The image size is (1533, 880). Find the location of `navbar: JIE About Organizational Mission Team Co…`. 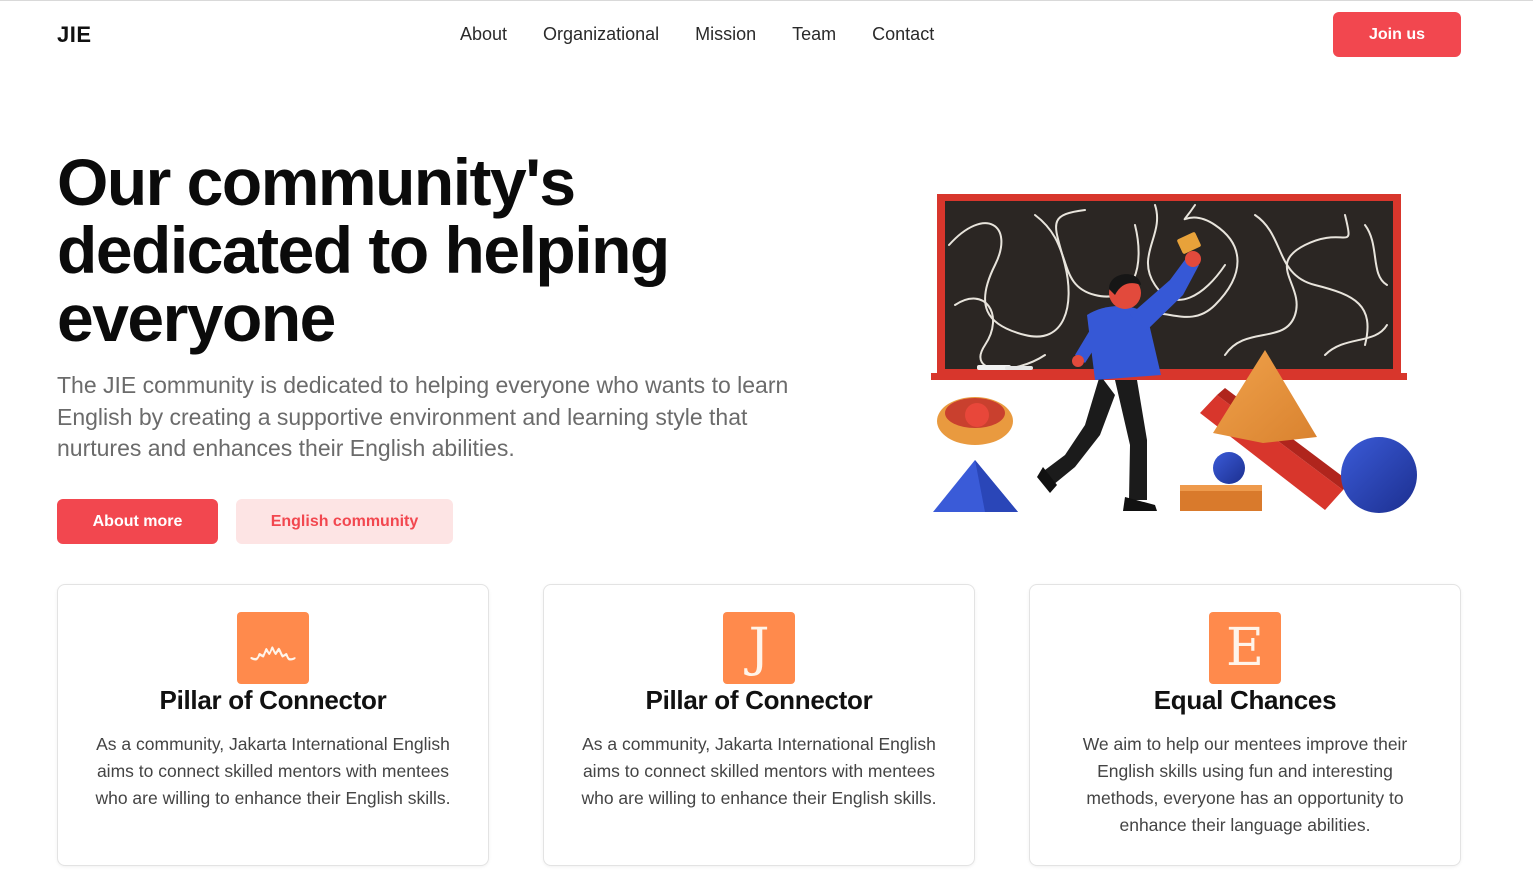

navbar: JIE About Organizational Mission Team Co… is located at coordinates (766, 35).